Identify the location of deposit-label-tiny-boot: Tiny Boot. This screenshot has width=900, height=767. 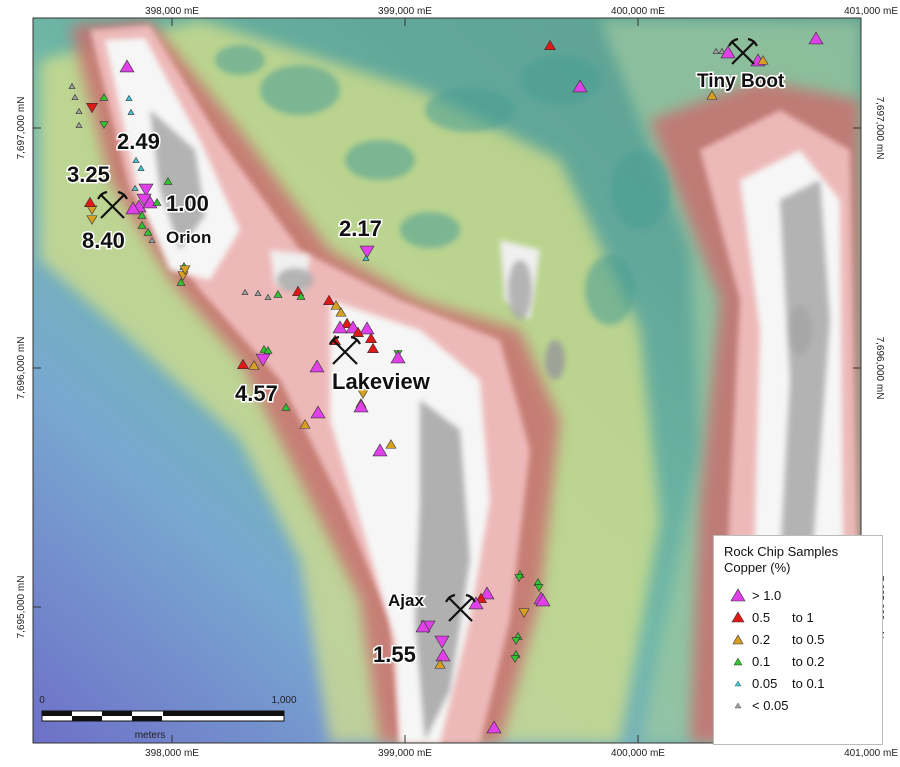
(741, 81).